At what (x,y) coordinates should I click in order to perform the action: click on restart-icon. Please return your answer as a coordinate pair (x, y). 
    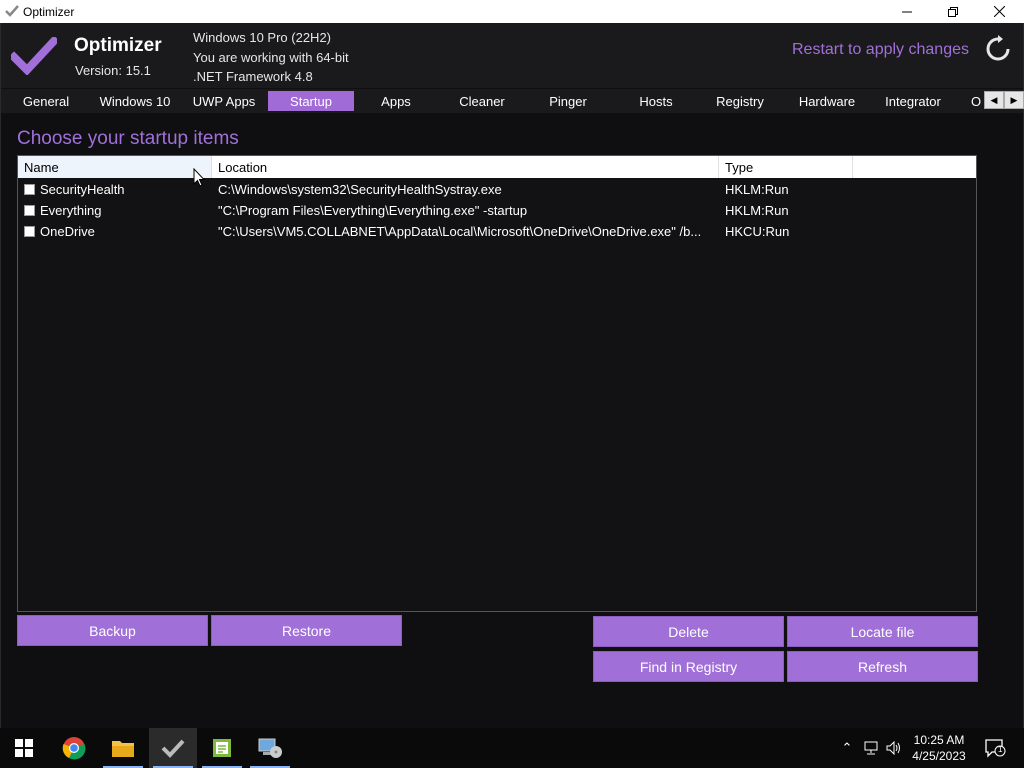
    Looking at the image, I should click on (998, 51).